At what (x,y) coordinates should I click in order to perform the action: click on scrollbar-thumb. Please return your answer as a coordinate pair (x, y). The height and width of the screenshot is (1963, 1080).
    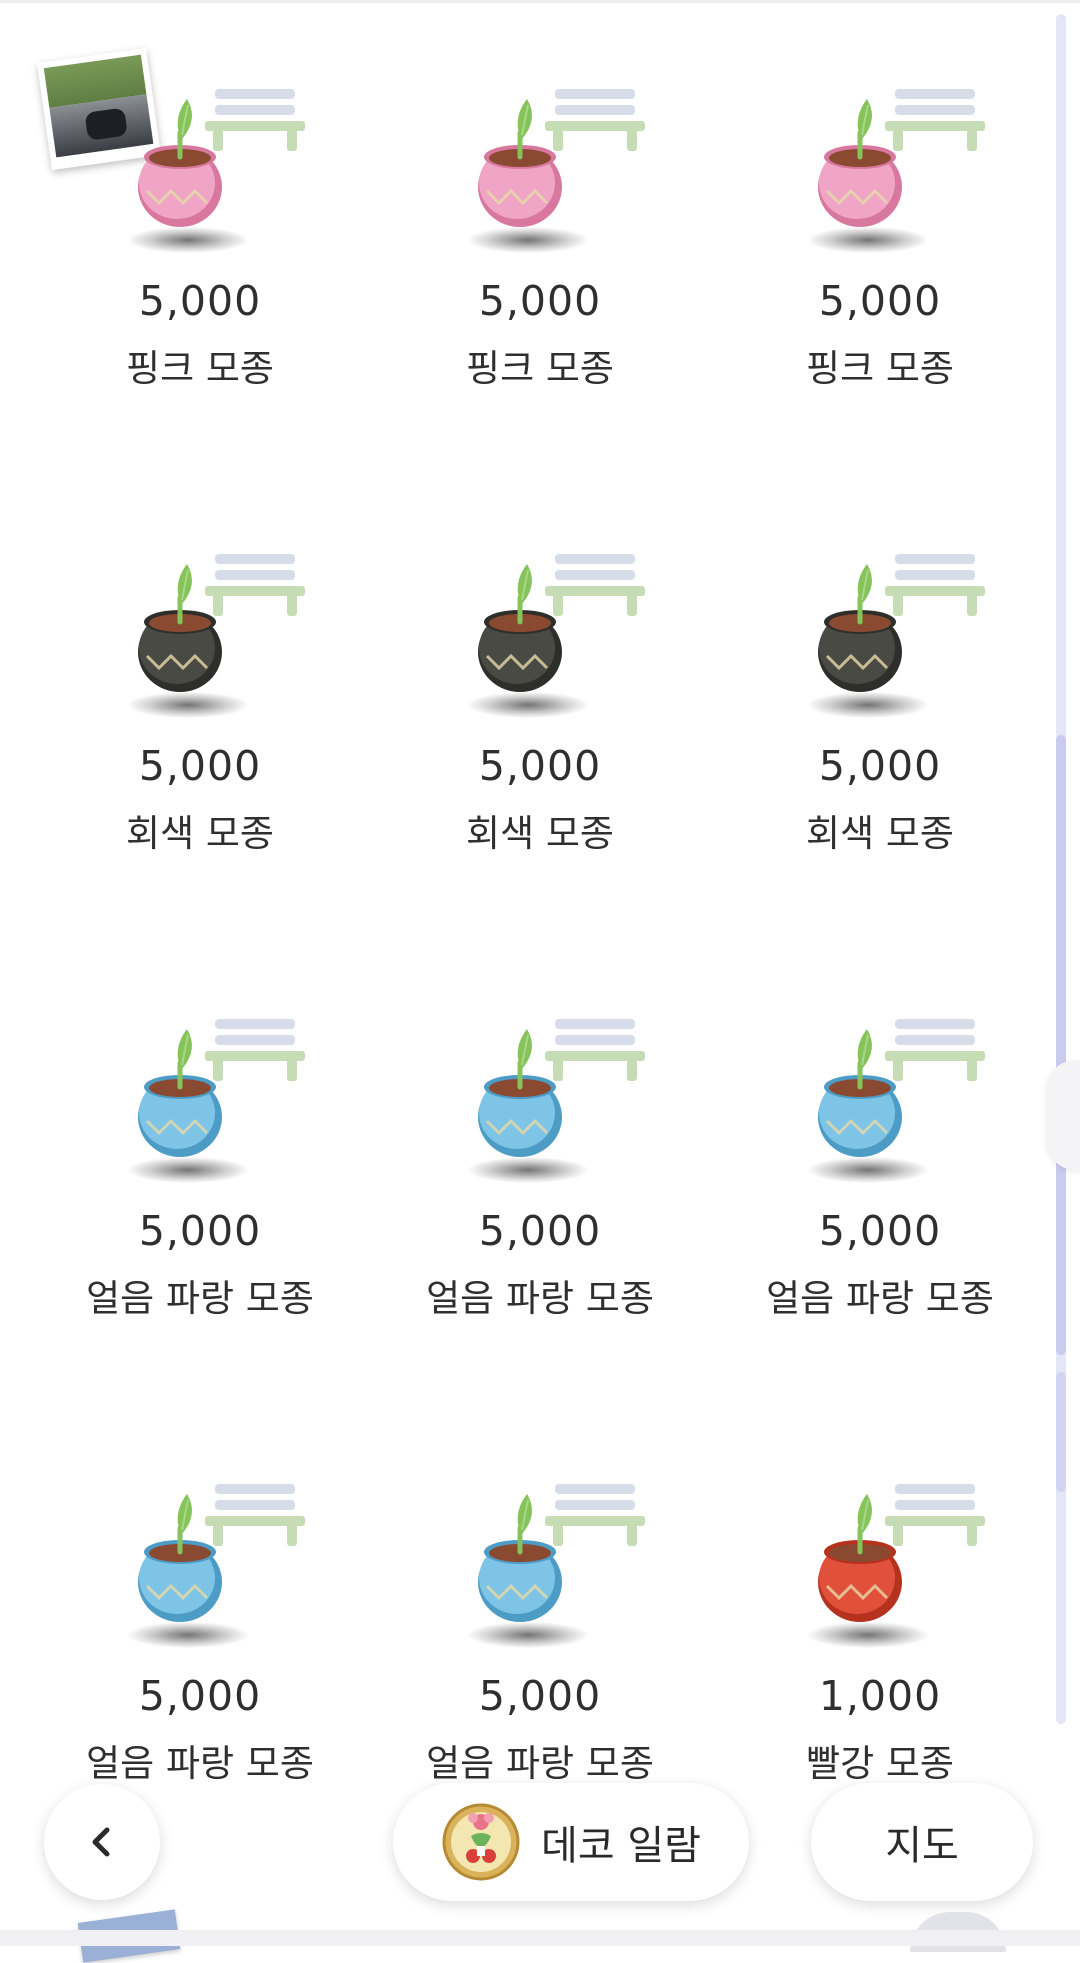
    Looking at the image, I should click on (1061, 1045).